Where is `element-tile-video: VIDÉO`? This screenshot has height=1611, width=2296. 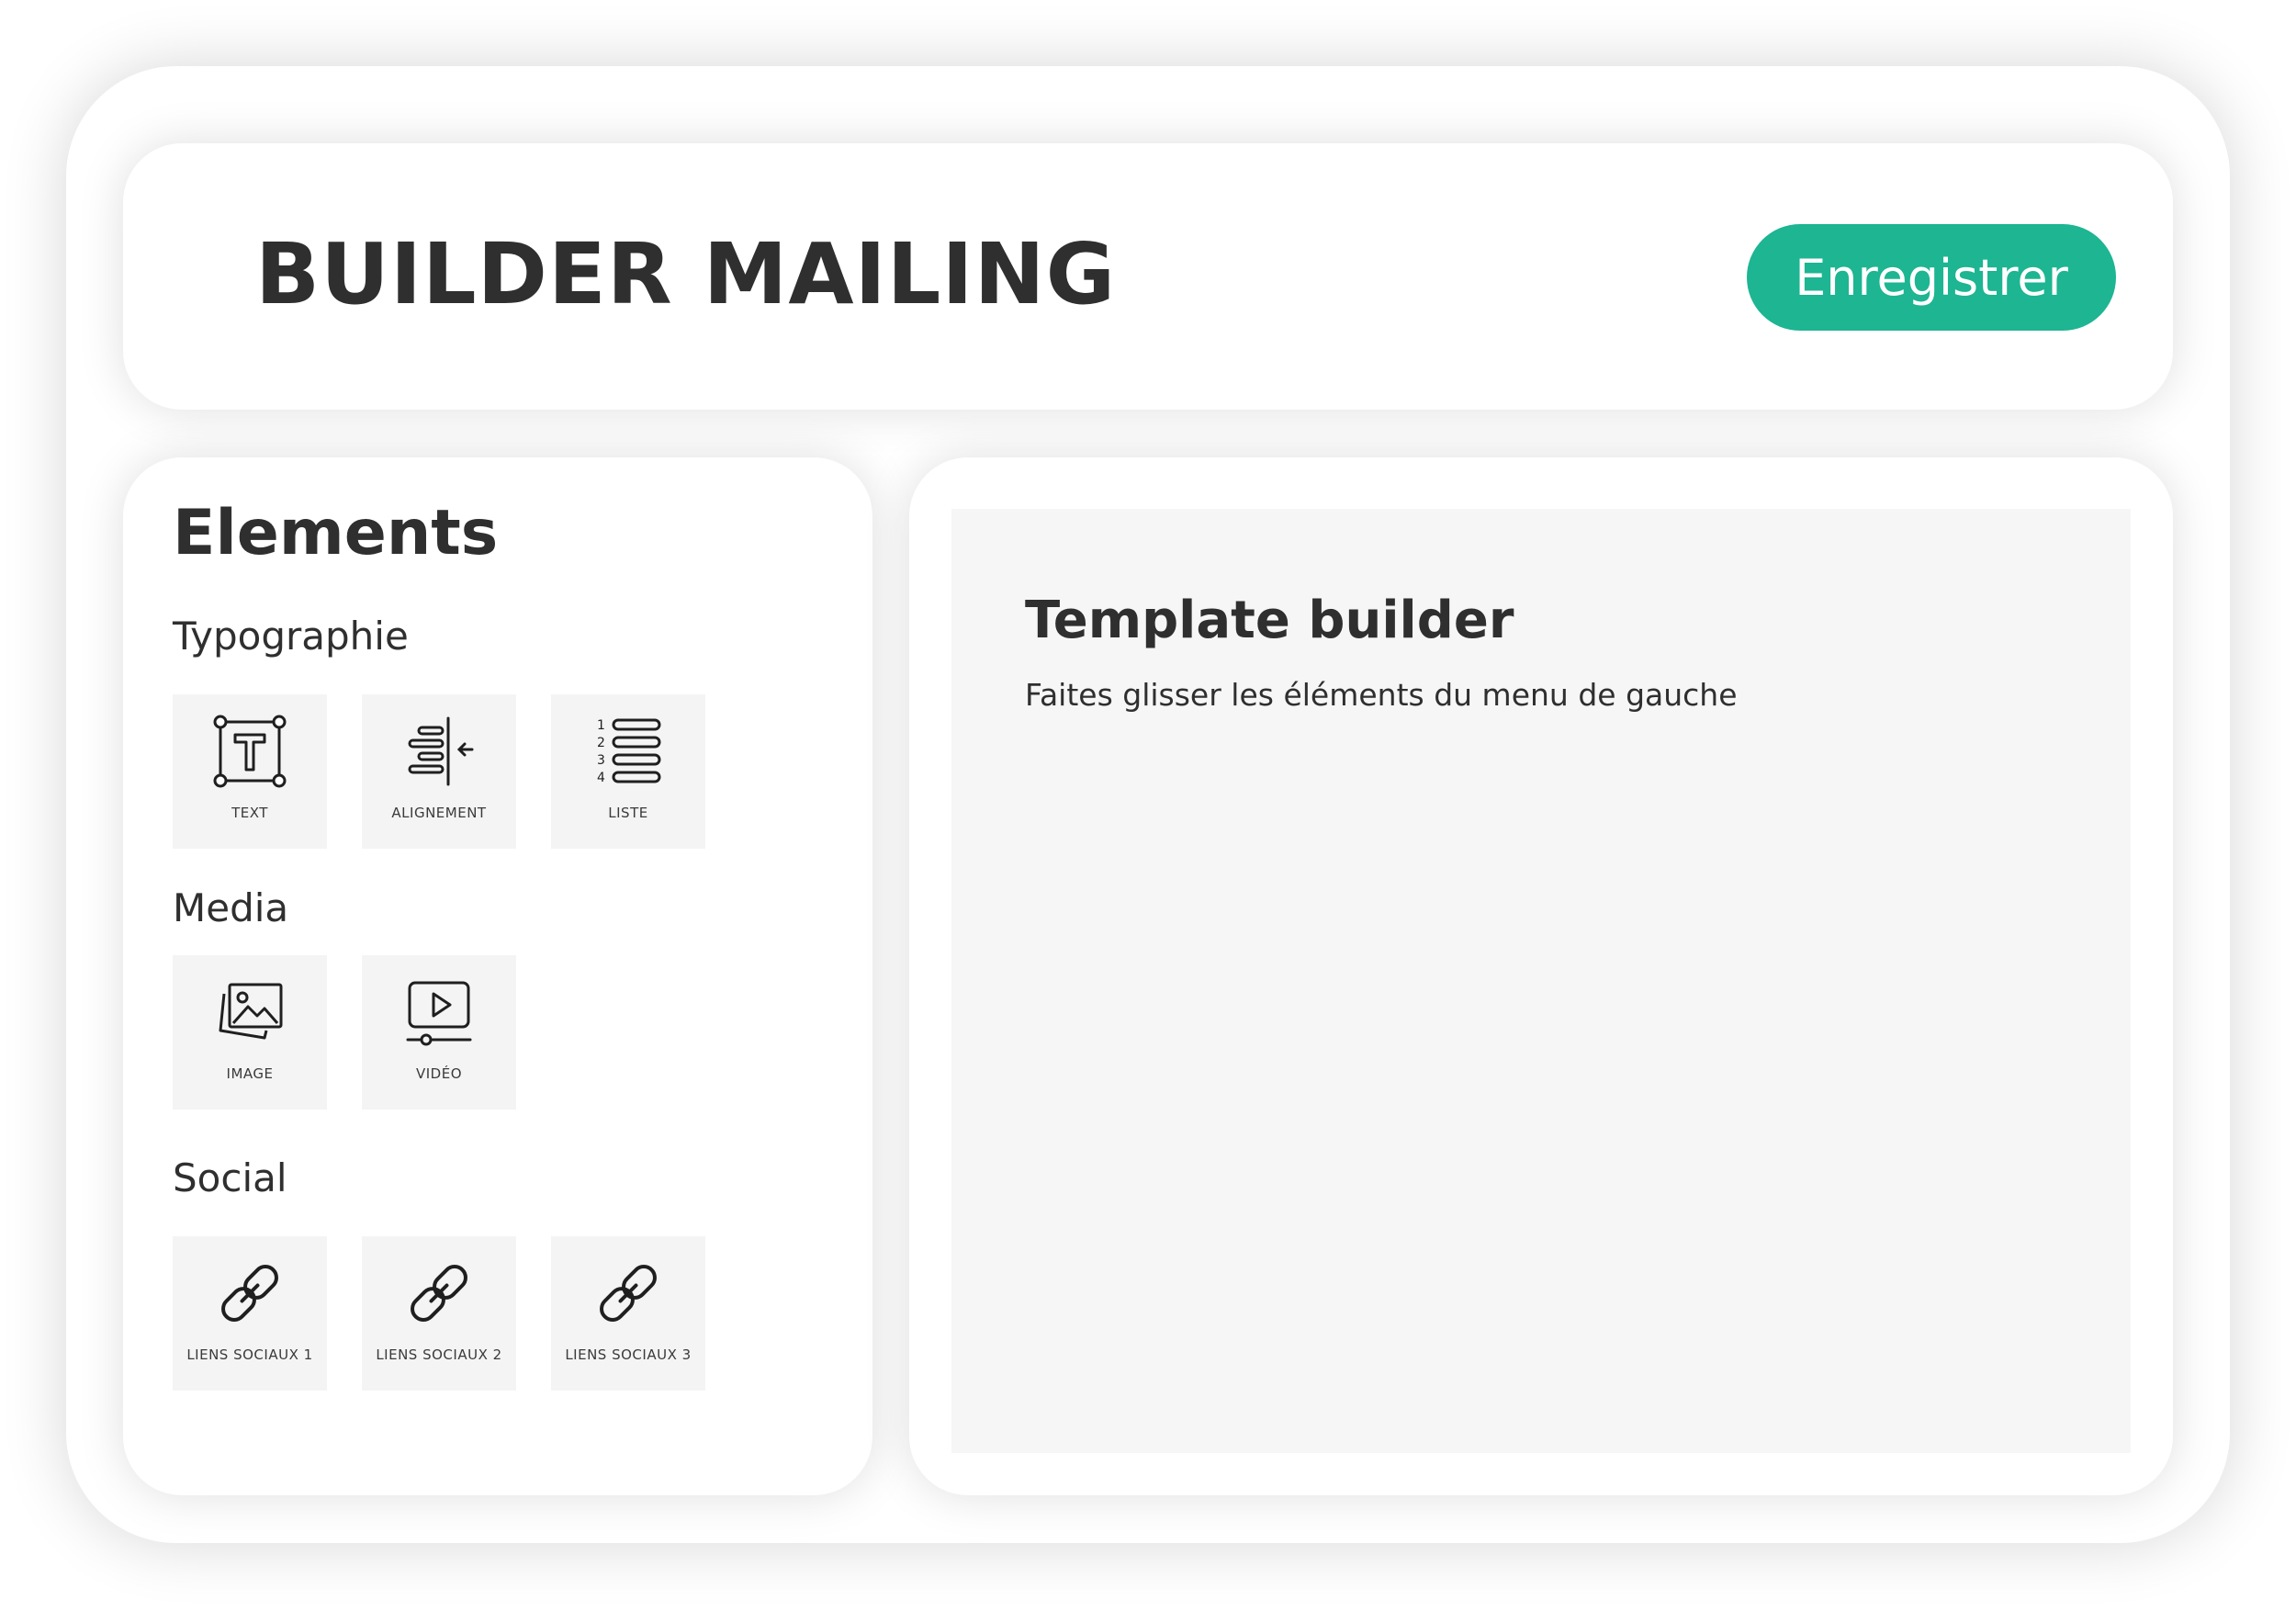
element-tile-video: VIDÉO is located at coordinates (439, 1032).